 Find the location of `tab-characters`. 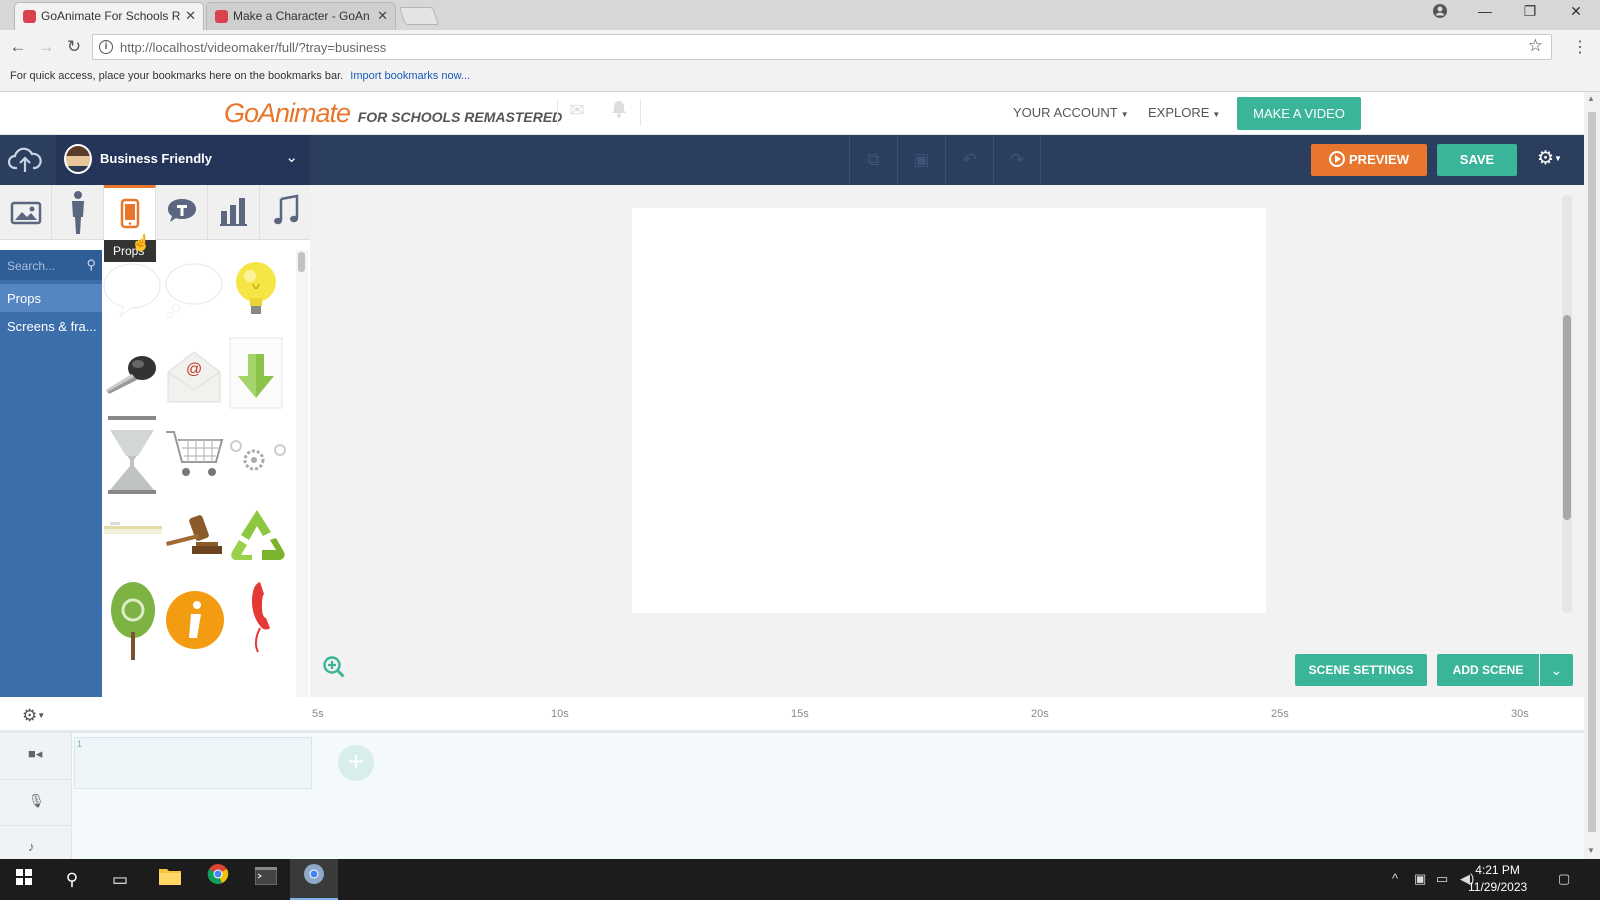

tab-characters is located at coordinates (78, 212).